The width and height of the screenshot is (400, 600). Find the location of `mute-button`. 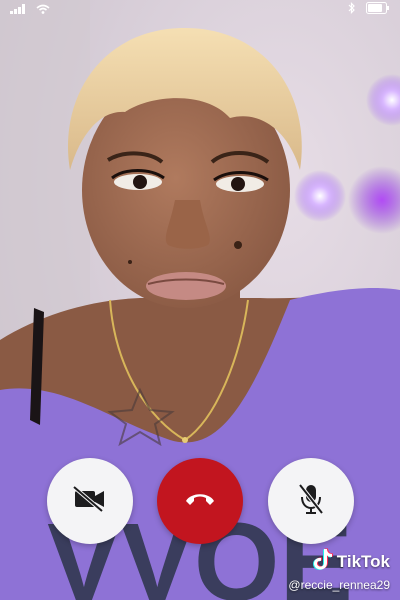

mute-button is located at coordinates (311, 501).